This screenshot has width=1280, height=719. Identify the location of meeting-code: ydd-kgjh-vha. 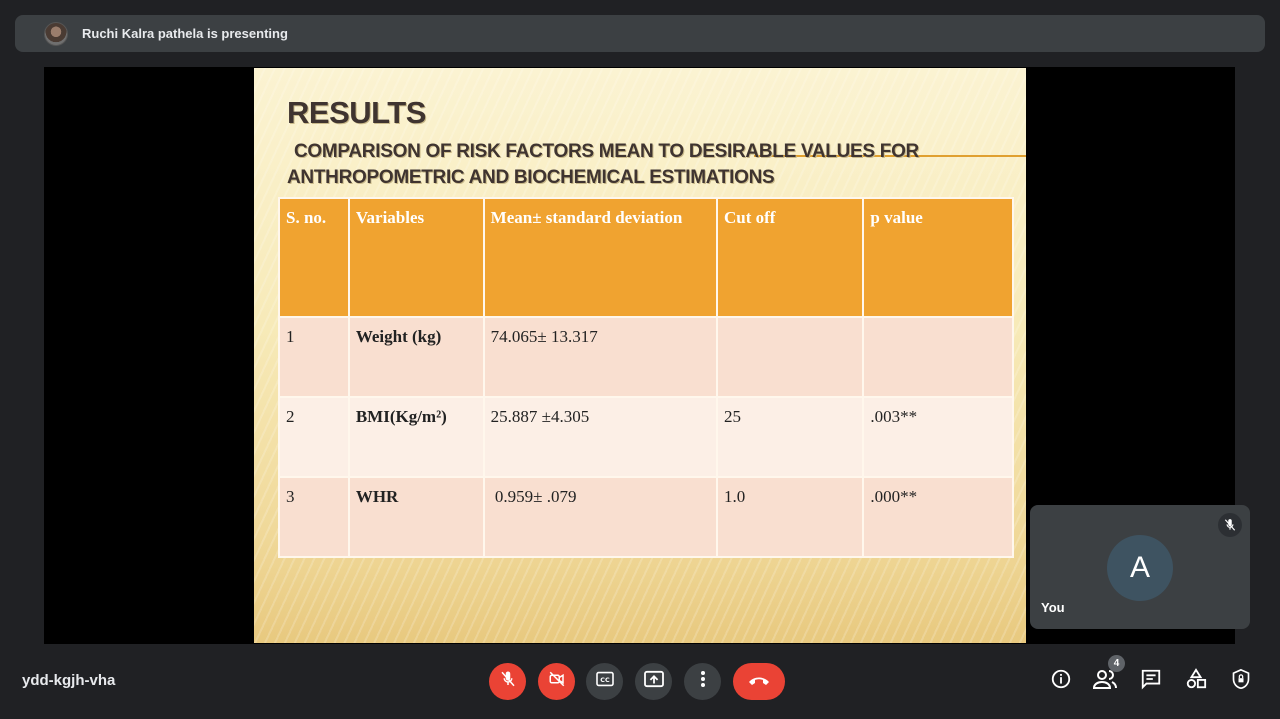
(69, 680).